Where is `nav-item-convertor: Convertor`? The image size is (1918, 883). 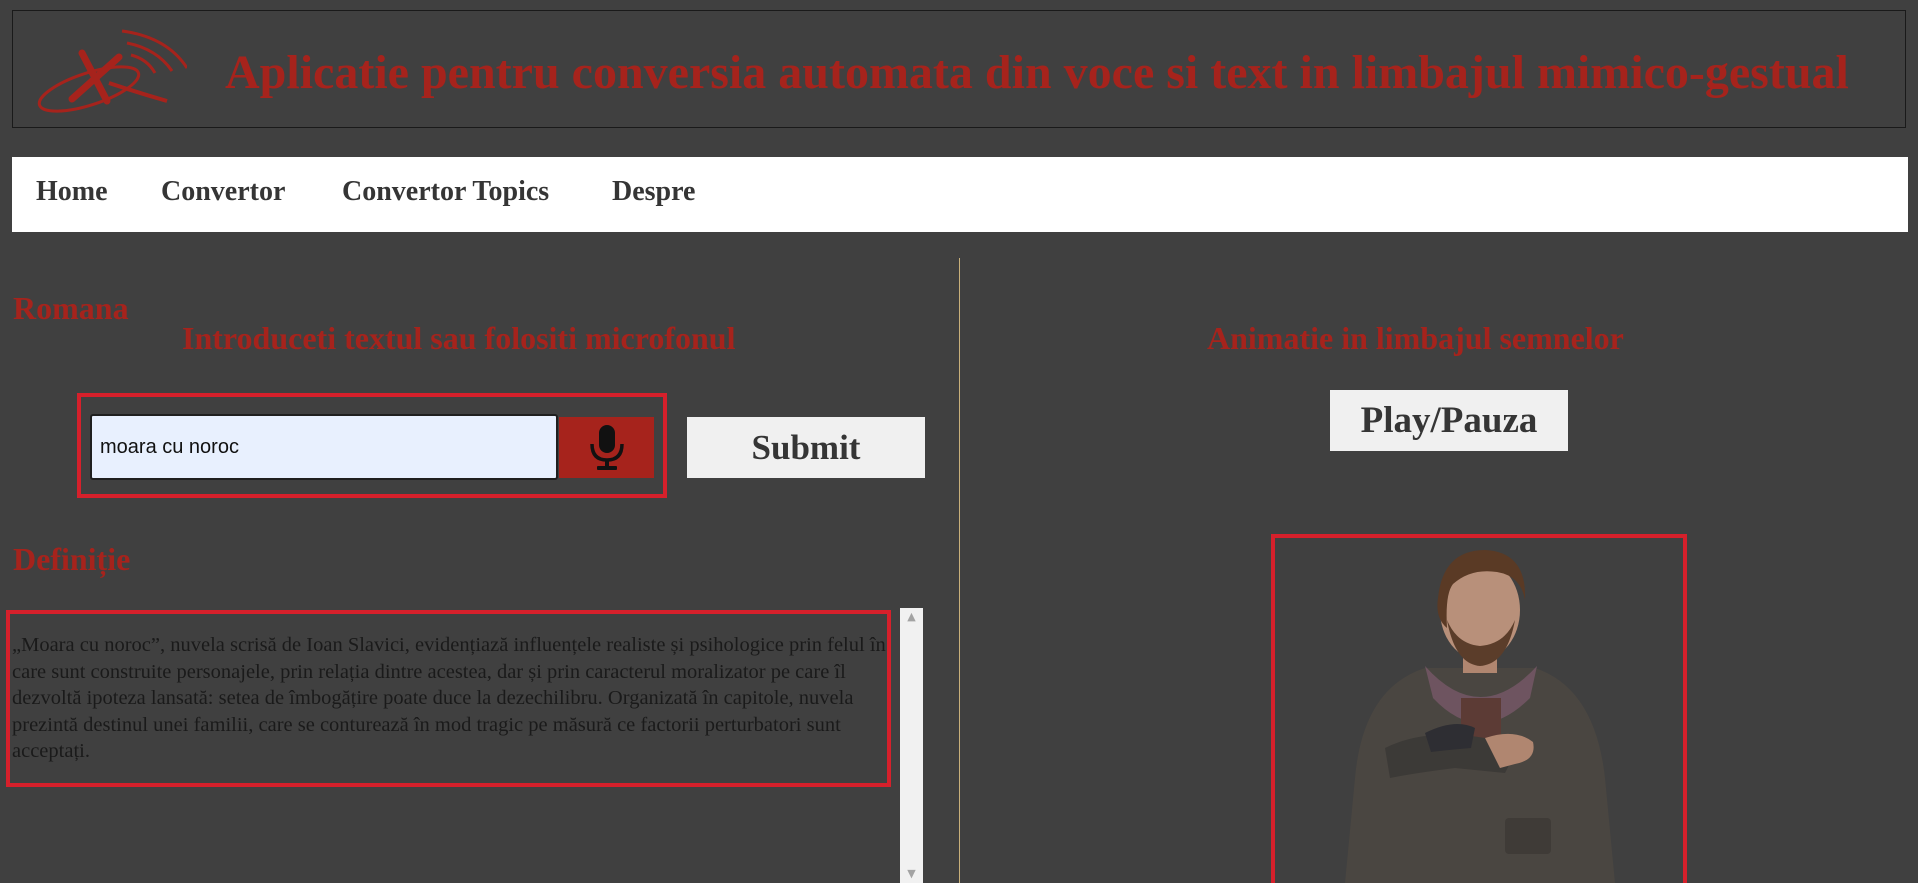
nav-item-convertor: Convertor is located at coordinates (223, 192).